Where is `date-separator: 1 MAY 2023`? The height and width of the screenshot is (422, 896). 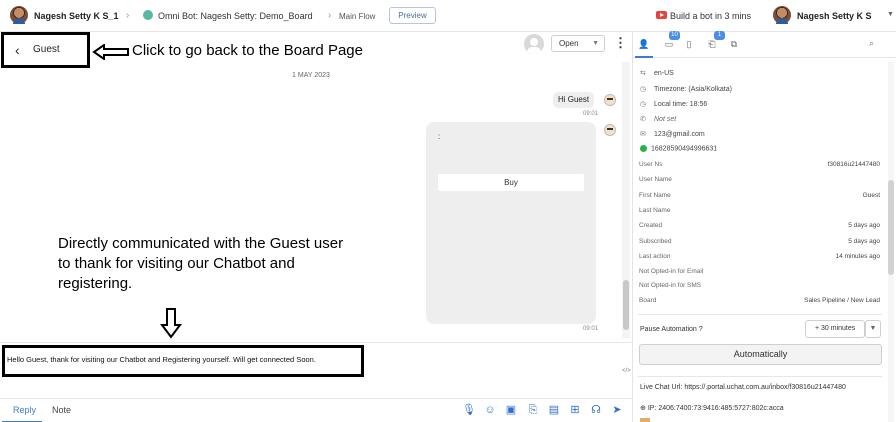 date-separator: 1 MAY 2023 is located at coordinates (311, 75).